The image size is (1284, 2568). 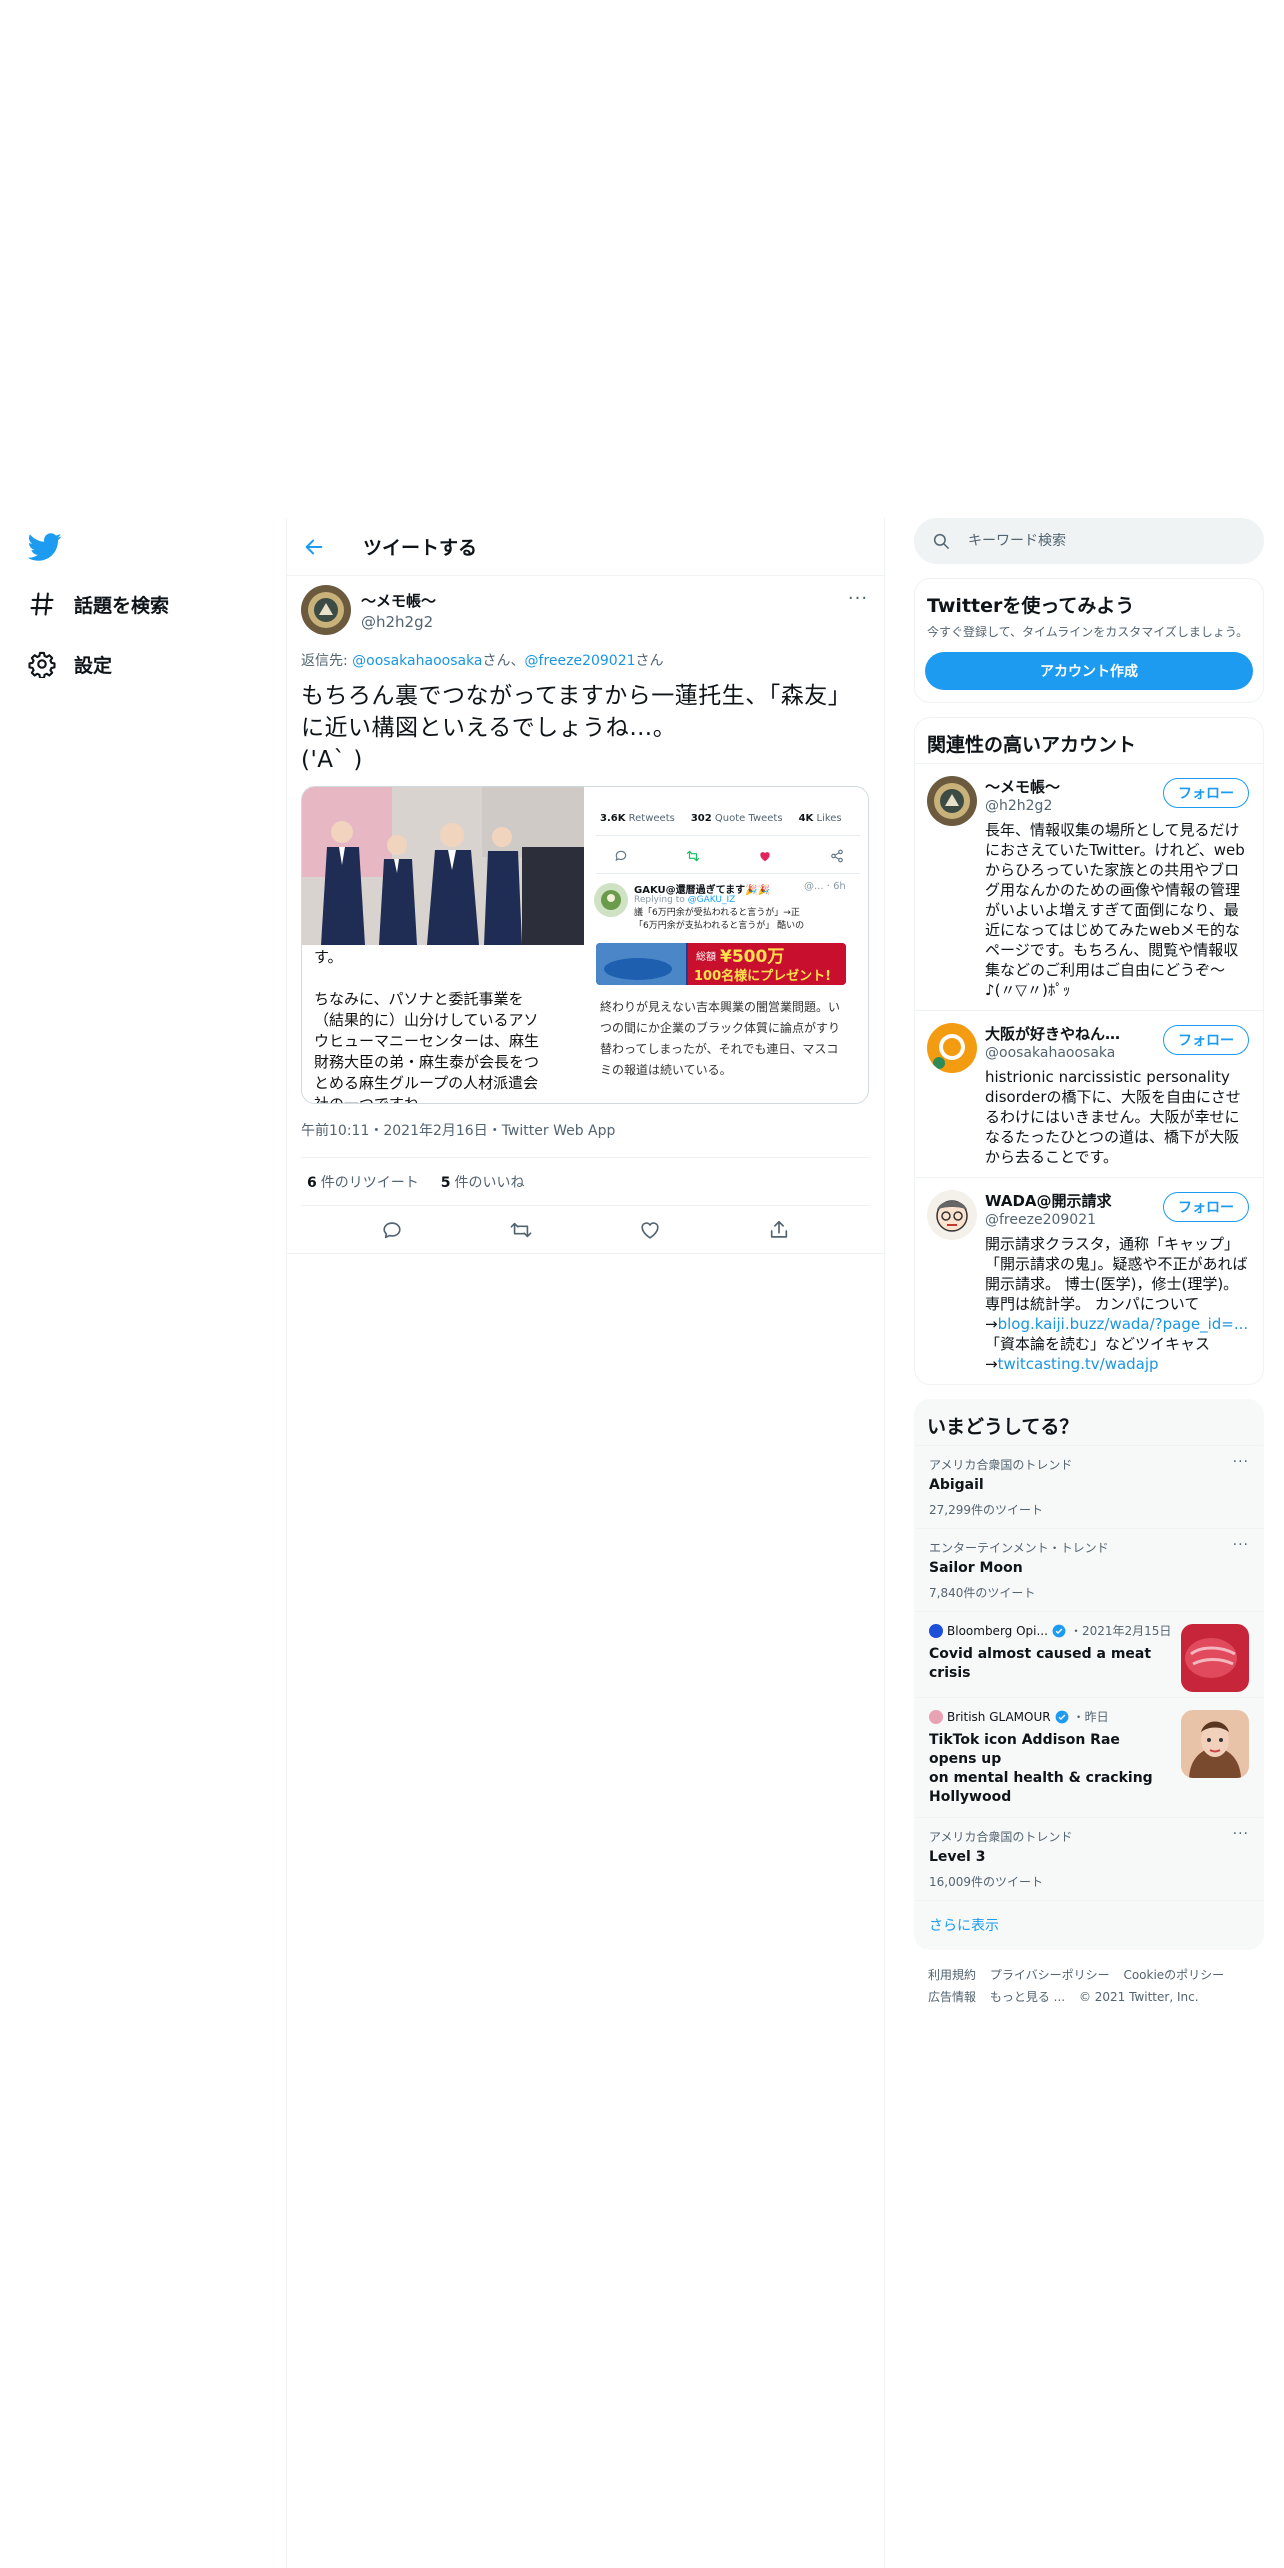 What do you see at coordinates (42, 604) in the screenshot?
I see `hashtag-icon` at bounding box center [42, 604].